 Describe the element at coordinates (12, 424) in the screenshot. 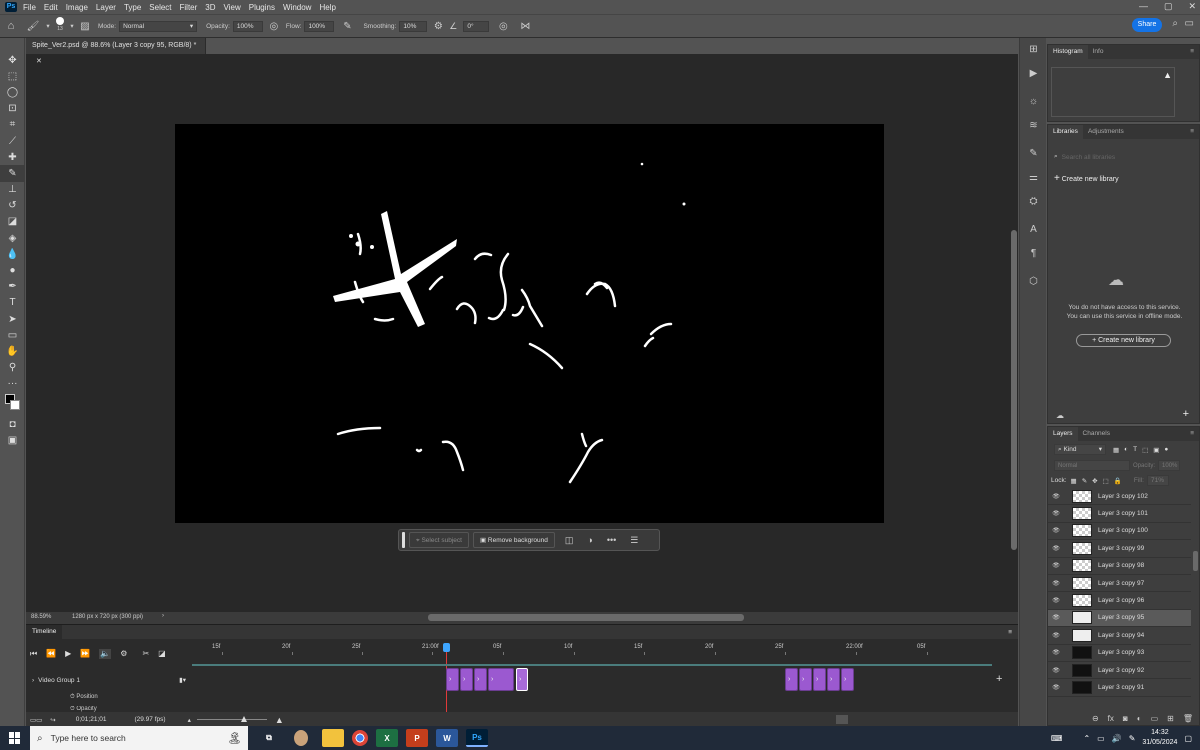

I see `quick-mask-icon: ◘` at that location.